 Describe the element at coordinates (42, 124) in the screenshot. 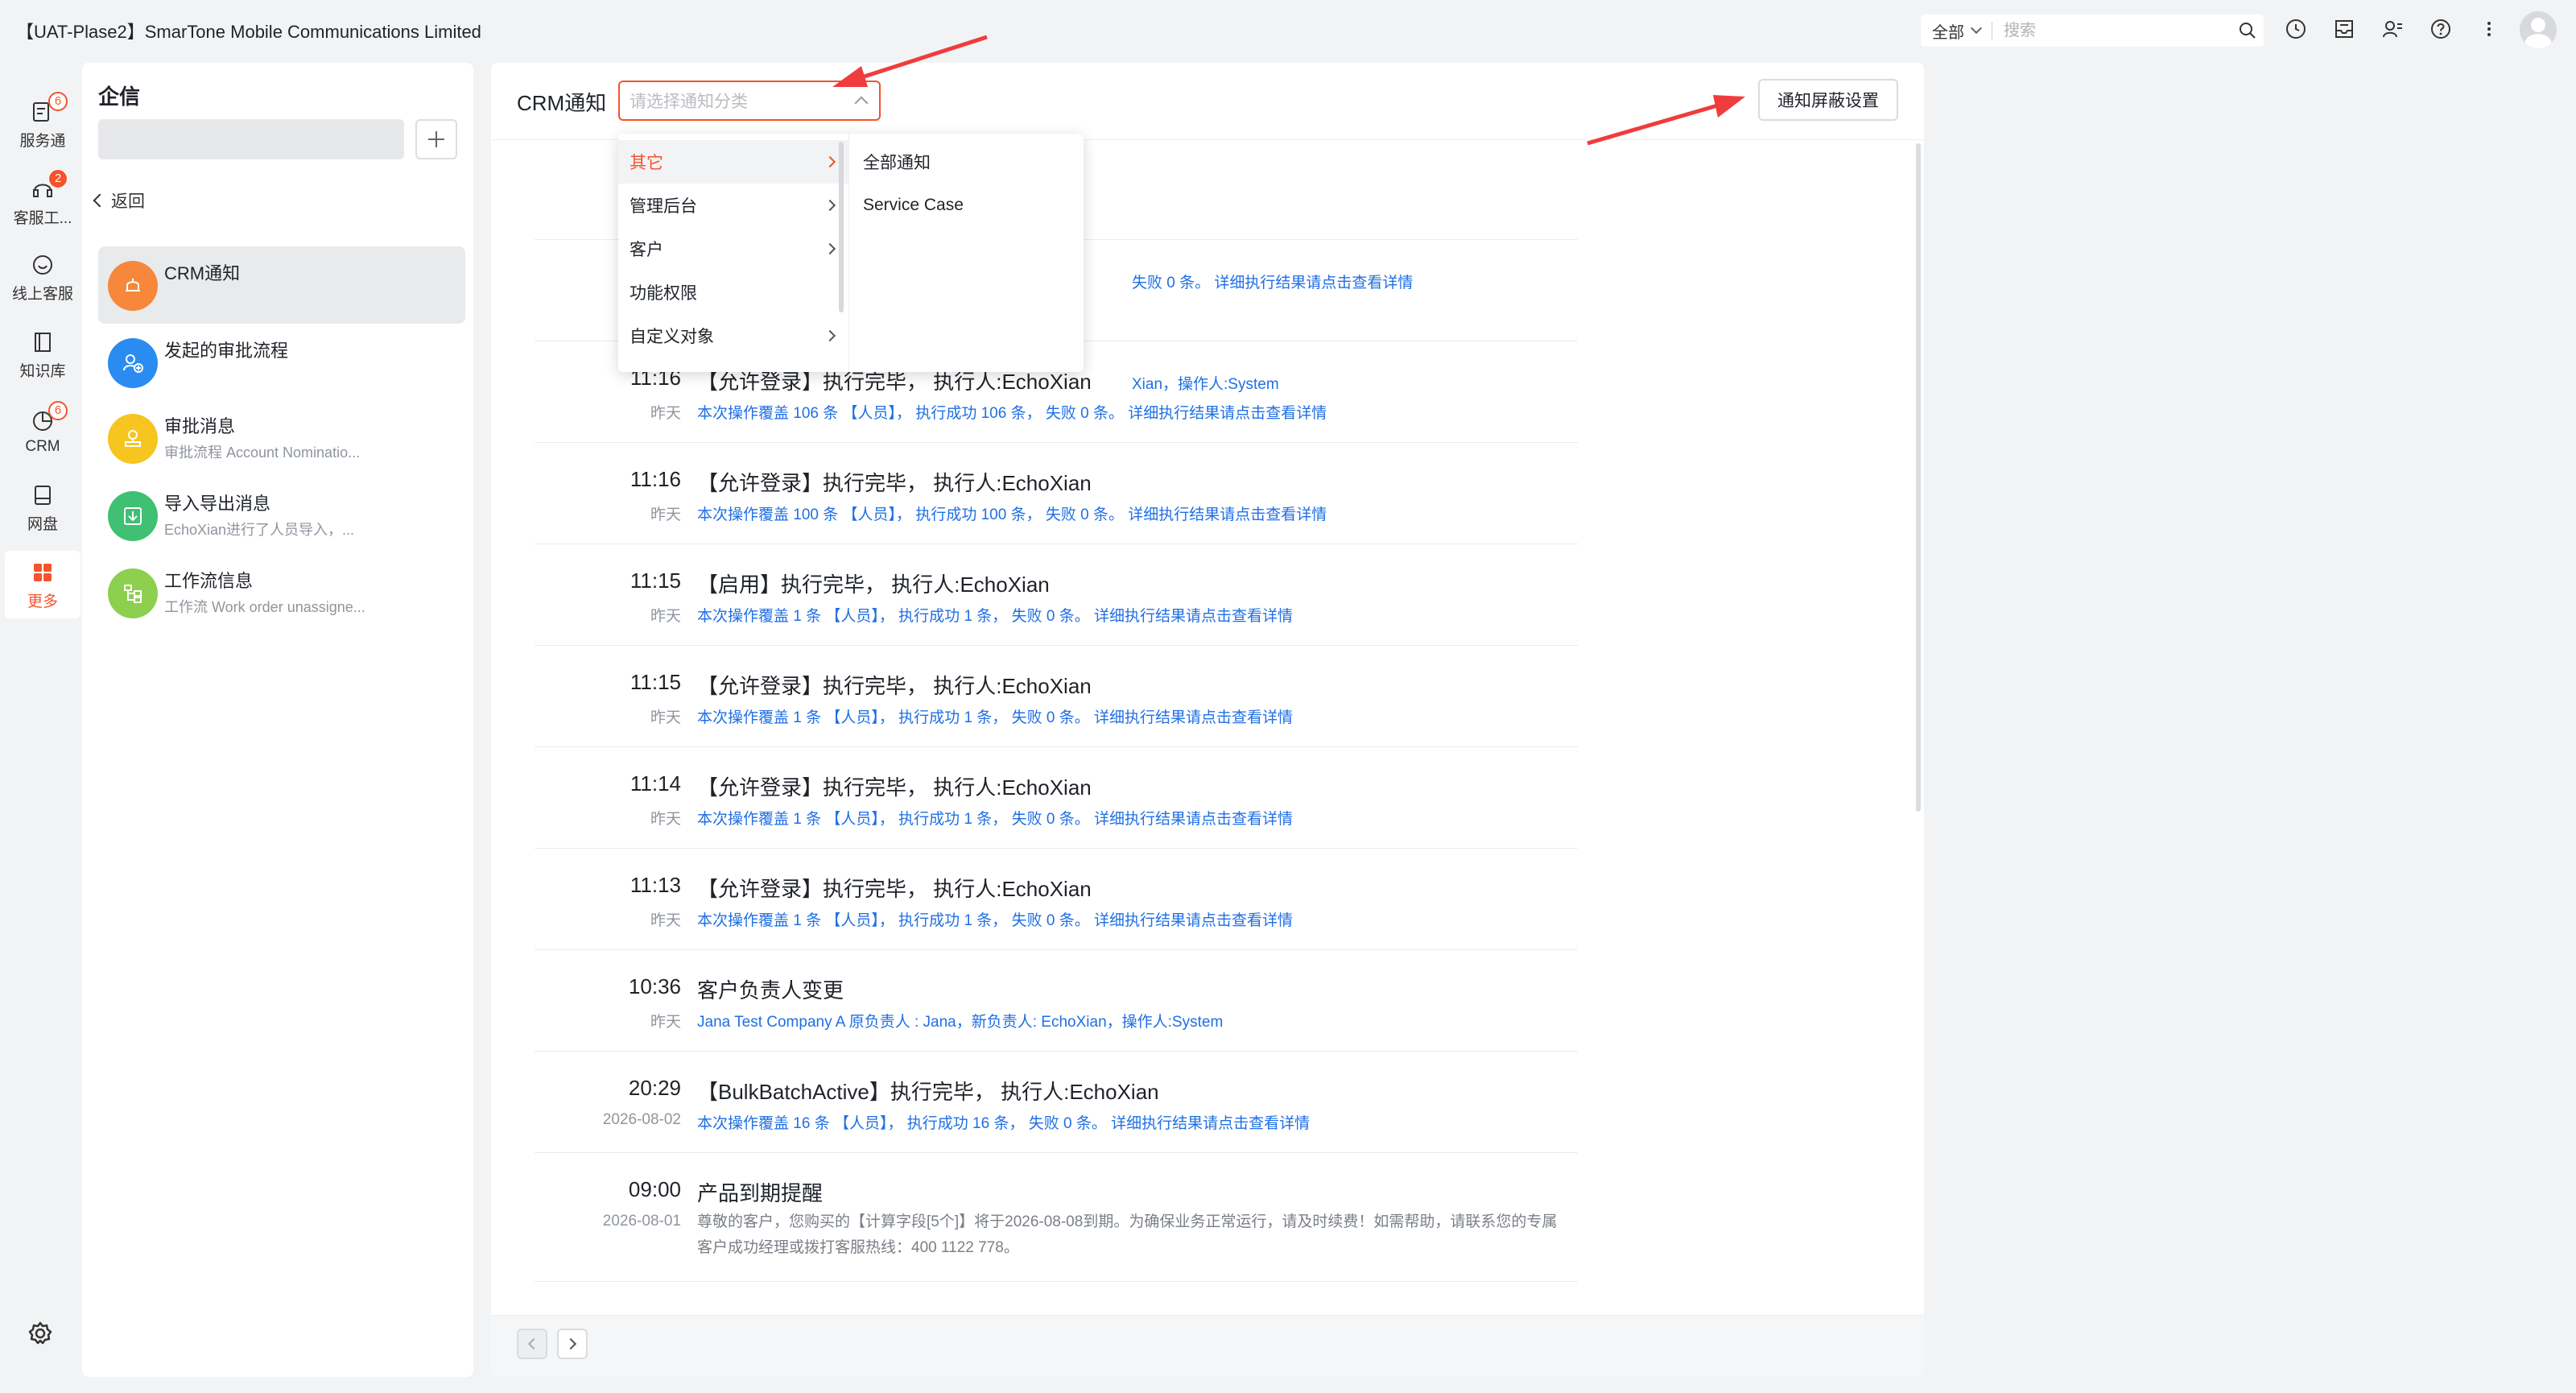

I see `rail-item-service: 6 服务通` at that location.